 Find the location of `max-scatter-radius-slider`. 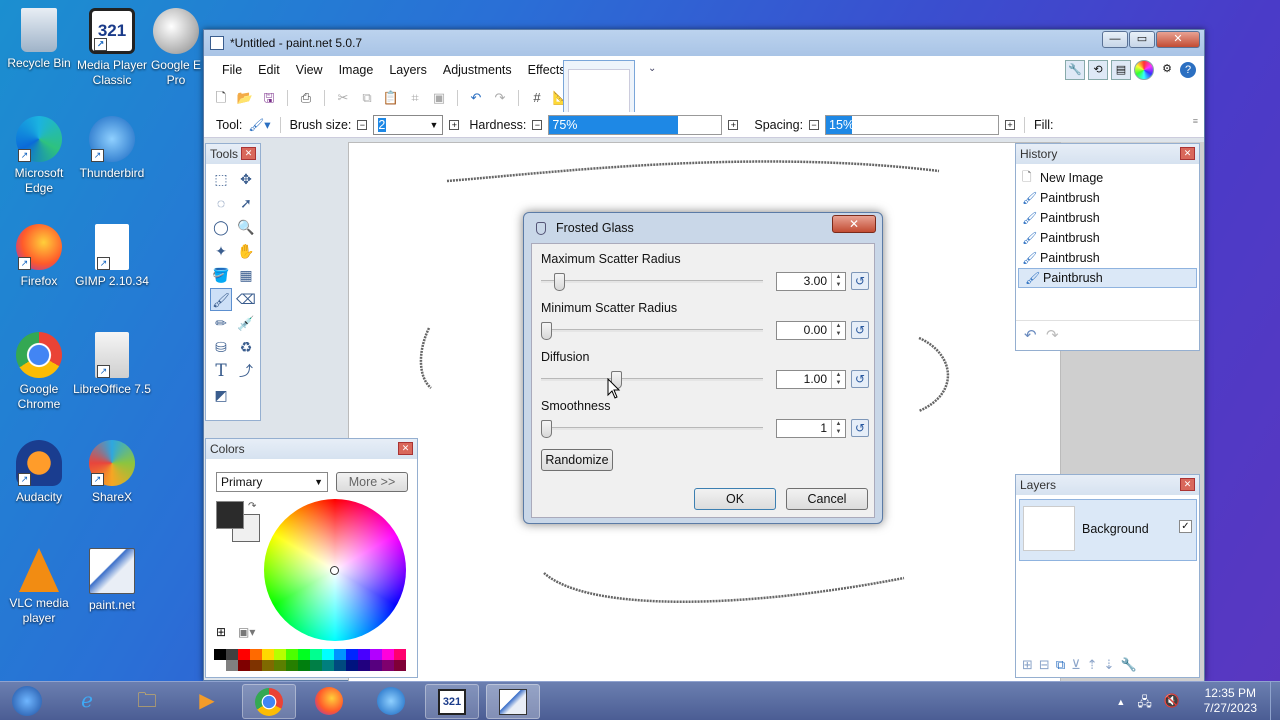

max-scatter-radius-slider is located at coordinates (652, 282).